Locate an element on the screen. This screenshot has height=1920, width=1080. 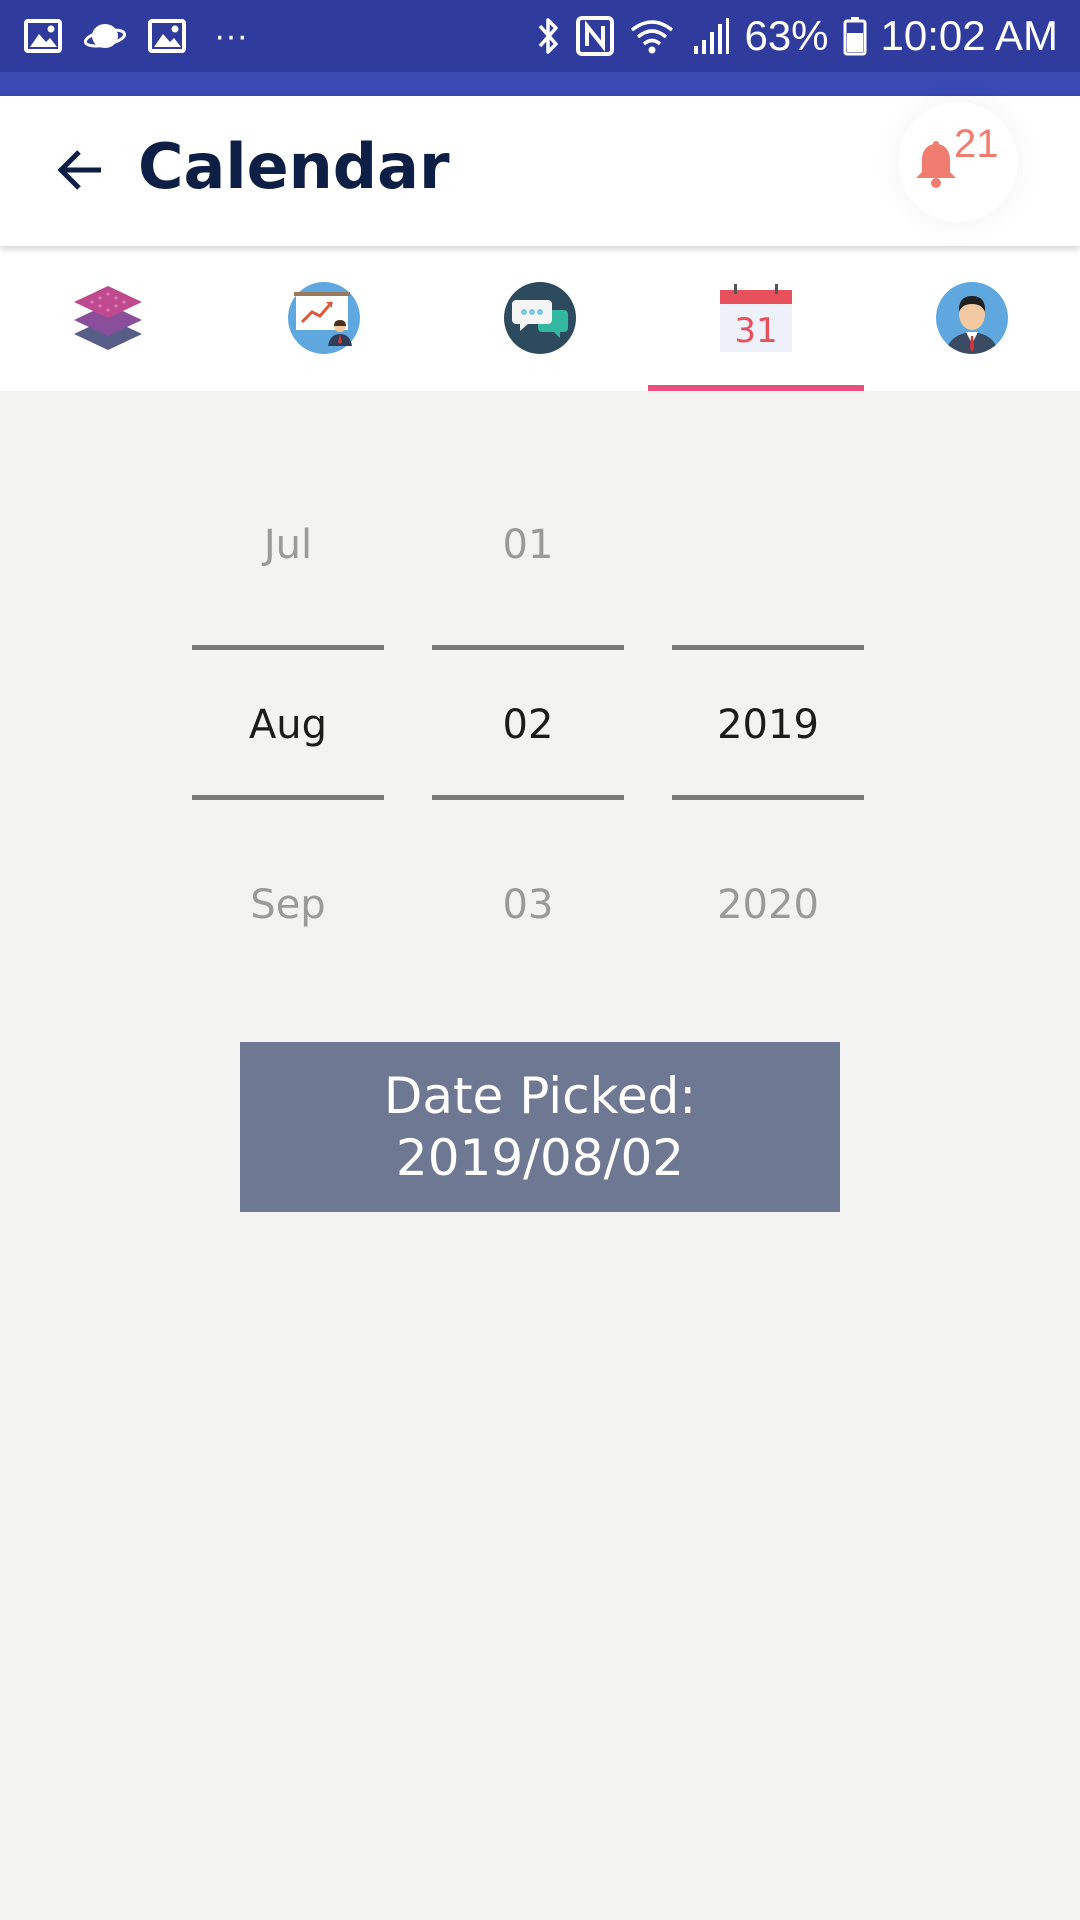
more-notifications-indicator: ··· is located at coordinates (231, 35).